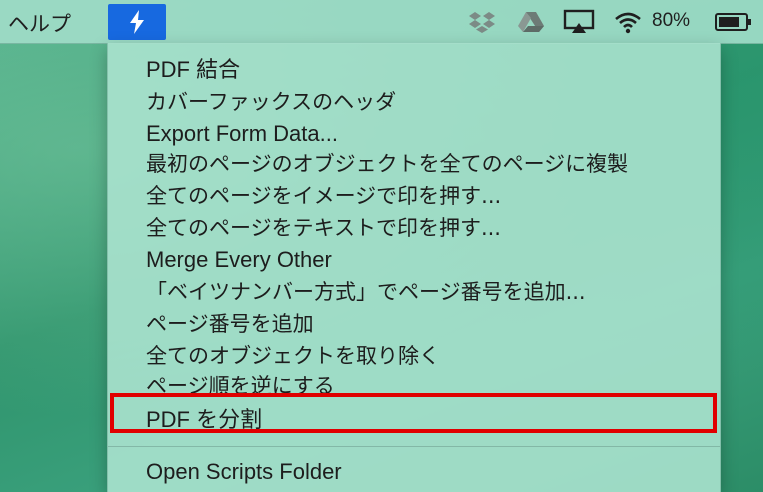 The width and height of the screenshot is (763, 492). I want to click on script-menu-extra, so click(137, 22).